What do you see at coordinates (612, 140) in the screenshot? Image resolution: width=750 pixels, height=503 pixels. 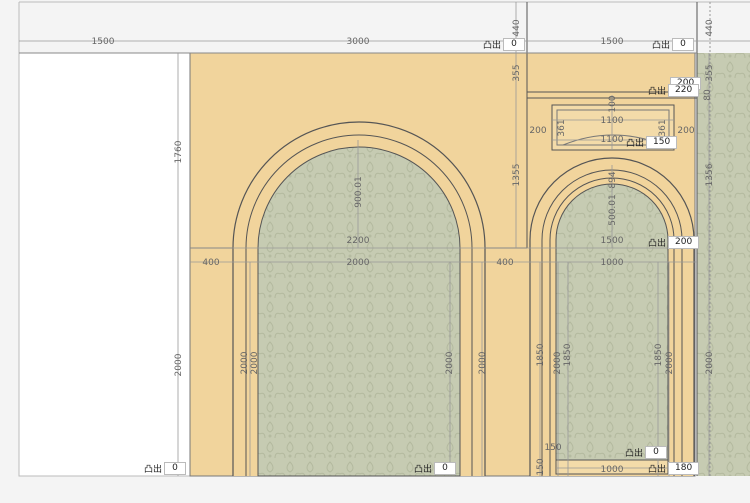 I see `dim-panel-1100b: 1100` at bounding box center [612, 140].